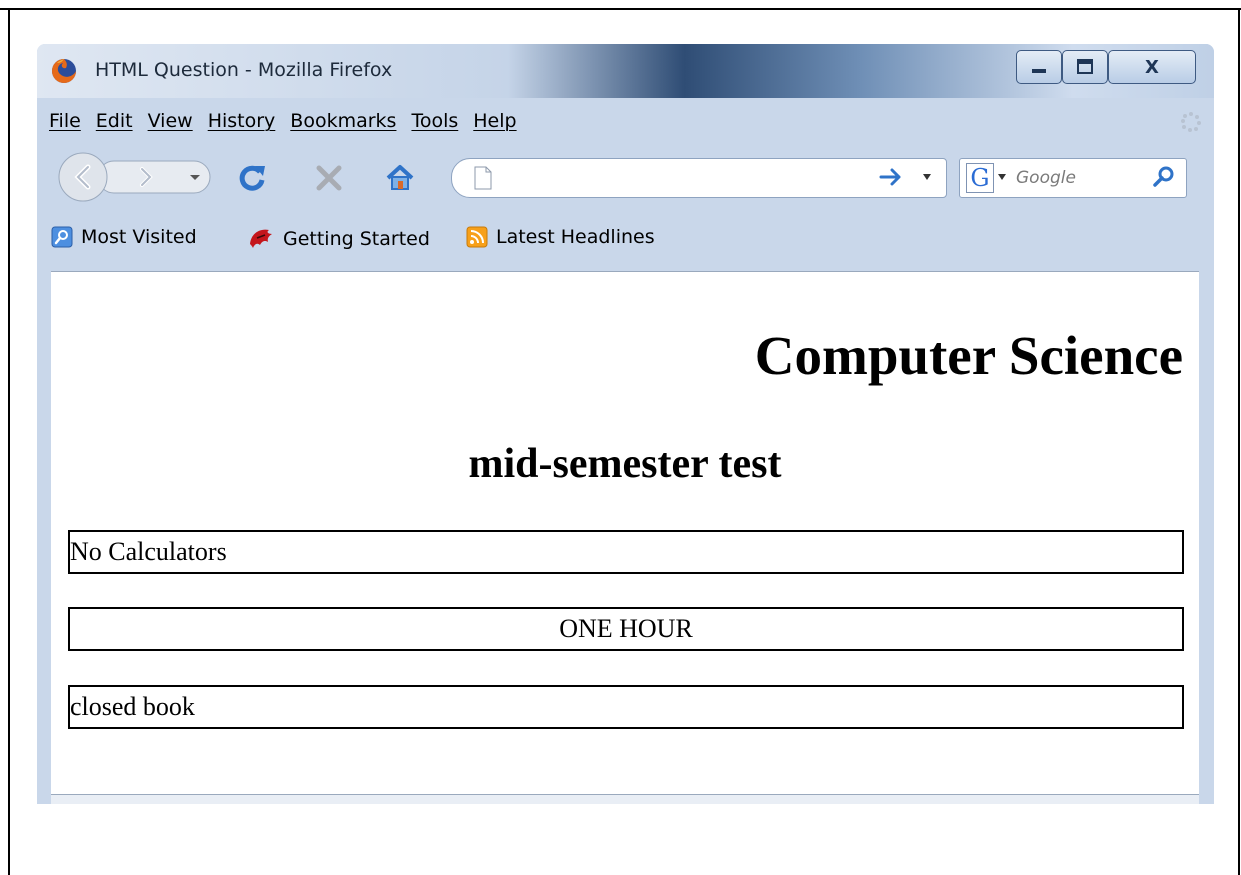 Image resolution: width=1241 pixels, height=875 pixels. I want to click on search-bar: G, so click(1073, 178).